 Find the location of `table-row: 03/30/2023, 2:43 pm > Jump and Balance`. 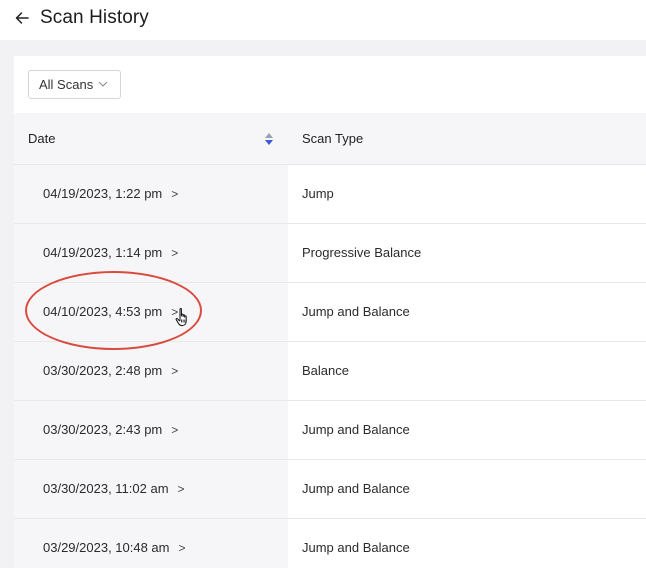

table-row: 03/30/2023, 2:43 pm > Jump and Balance is located at coordinates (330, 430).